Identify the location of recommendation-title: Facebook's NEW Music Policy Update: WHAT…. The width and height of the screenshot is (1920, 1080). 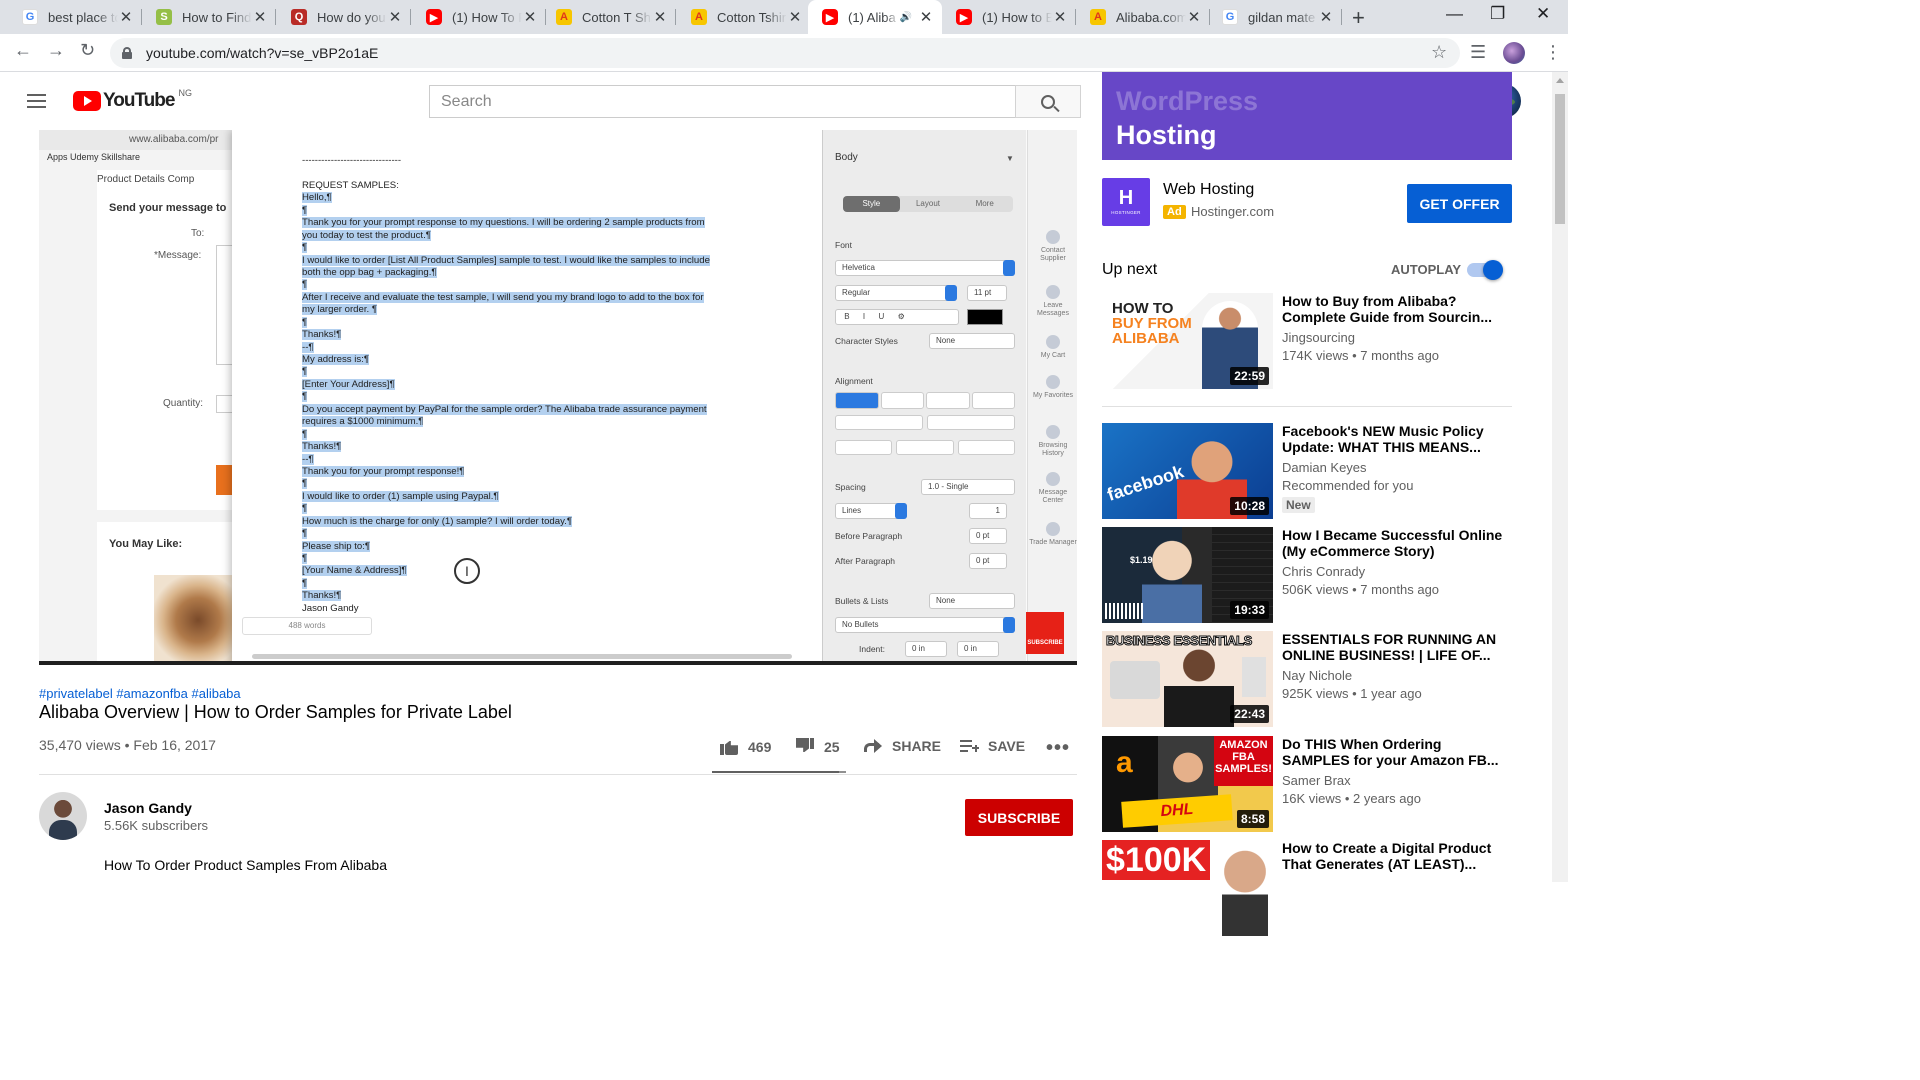
(1394, 439).